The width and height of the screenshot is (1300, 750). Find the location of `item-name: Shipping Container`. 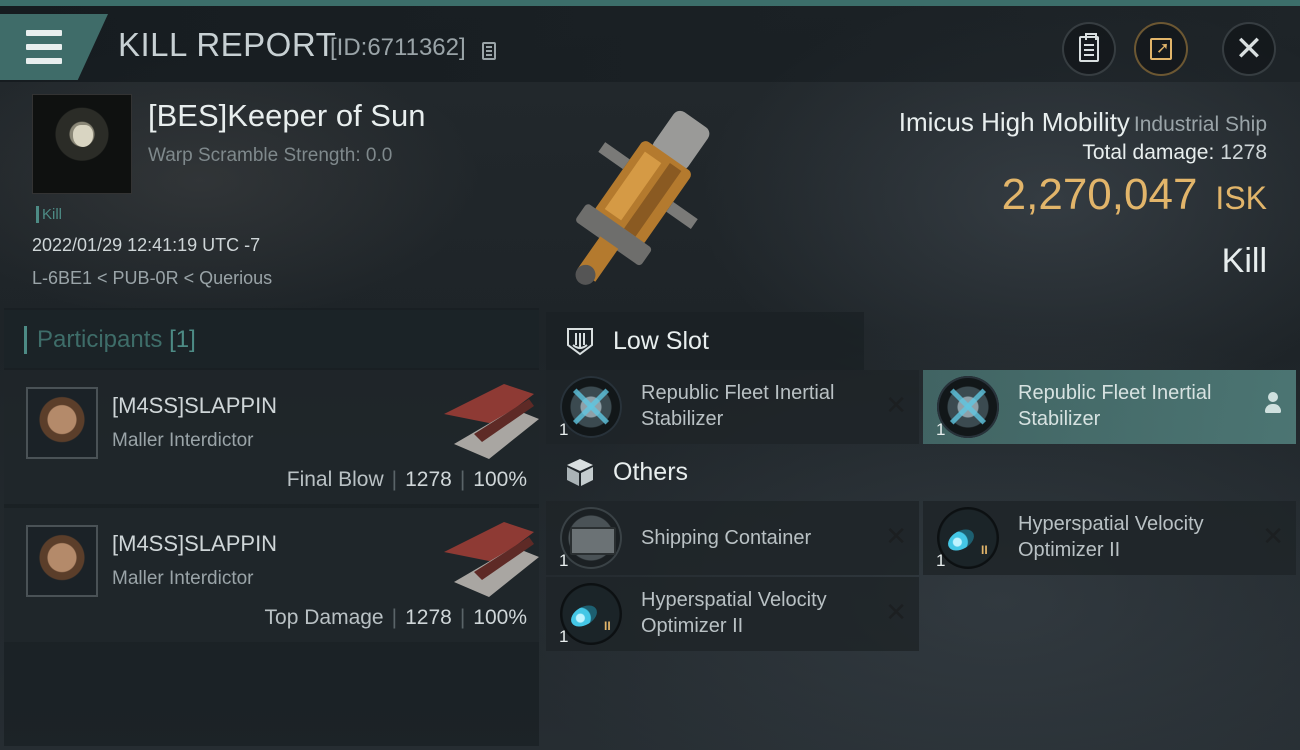

item-name: Shipping Container is located at coordinates (726, 538).